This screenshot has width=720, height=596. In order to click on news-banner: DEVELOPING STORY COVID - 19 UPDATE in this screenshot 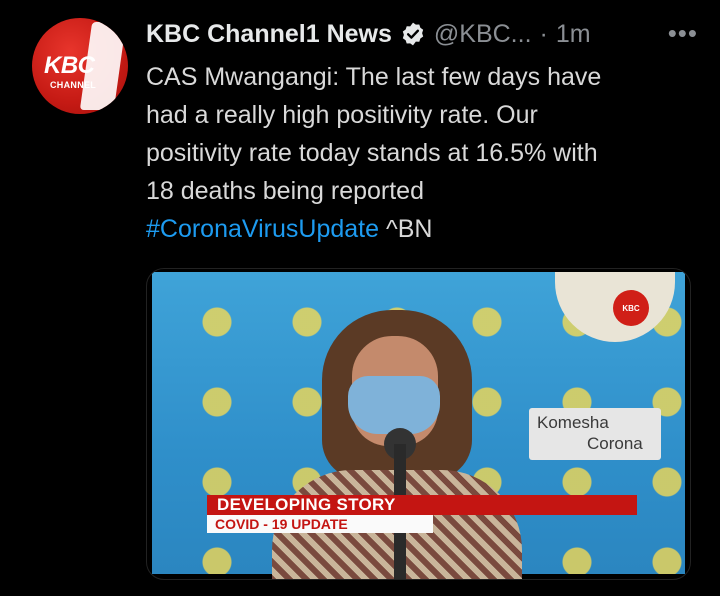, I will do `click(422, 514)`.